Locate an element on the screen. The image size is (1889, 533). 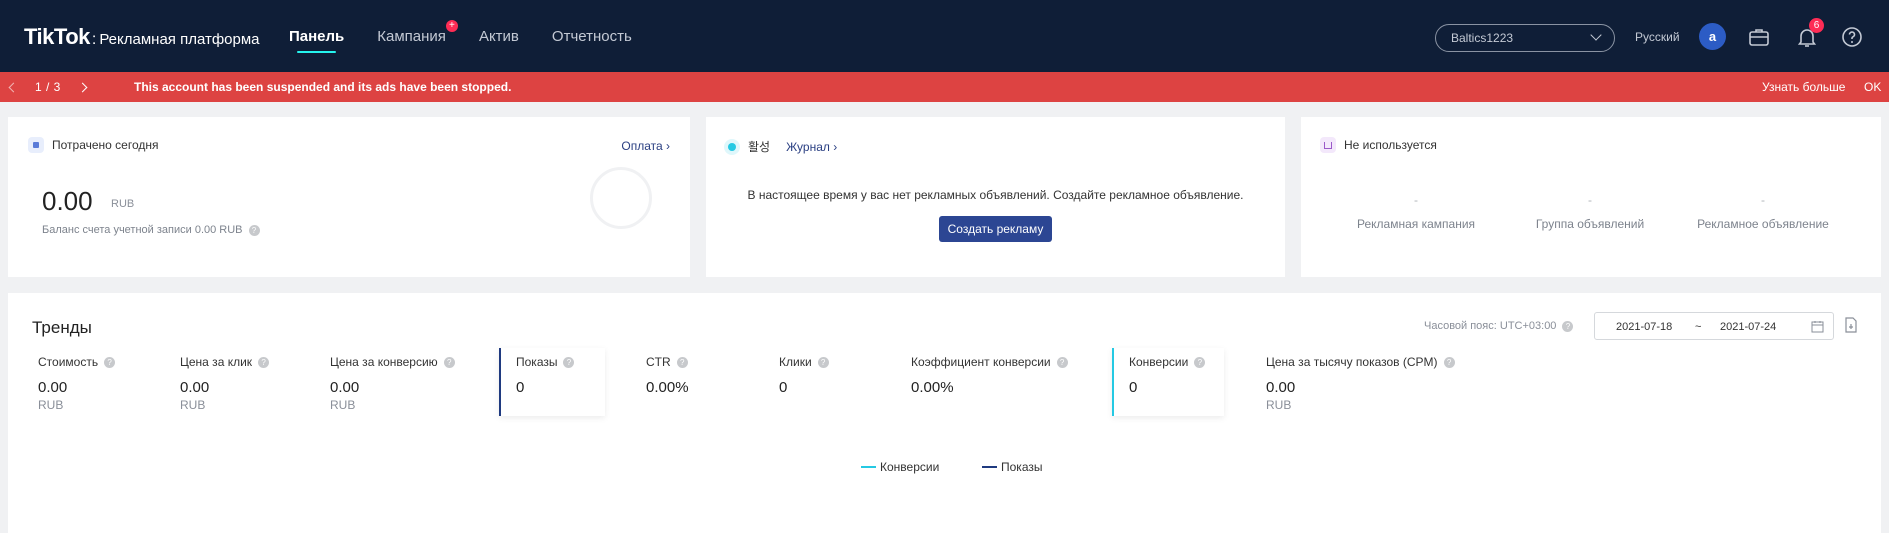
briefcase-icon is located at coordinates (1759, 37).